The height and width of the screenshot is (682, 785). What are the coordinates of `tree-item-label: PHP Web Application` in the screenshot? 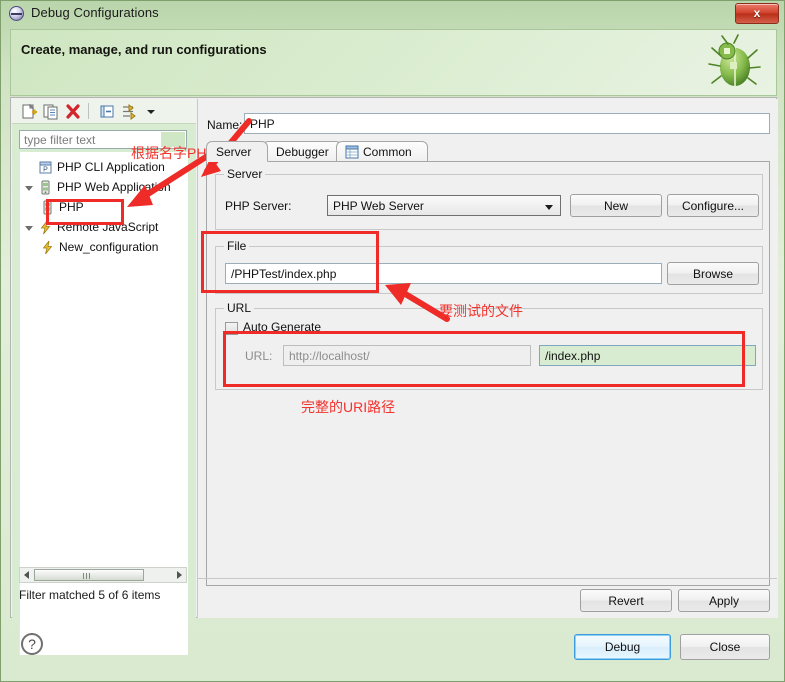 It's located at (114, 187).